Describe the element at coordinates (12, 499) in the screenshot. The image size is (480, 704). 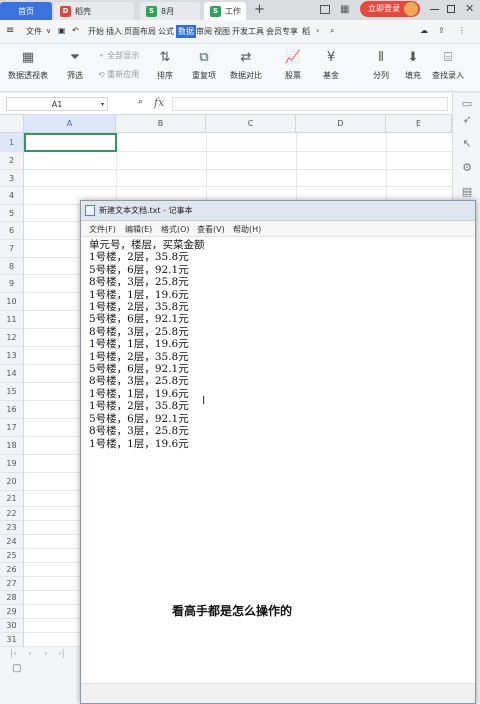
I see `row-header: 21` at that location.